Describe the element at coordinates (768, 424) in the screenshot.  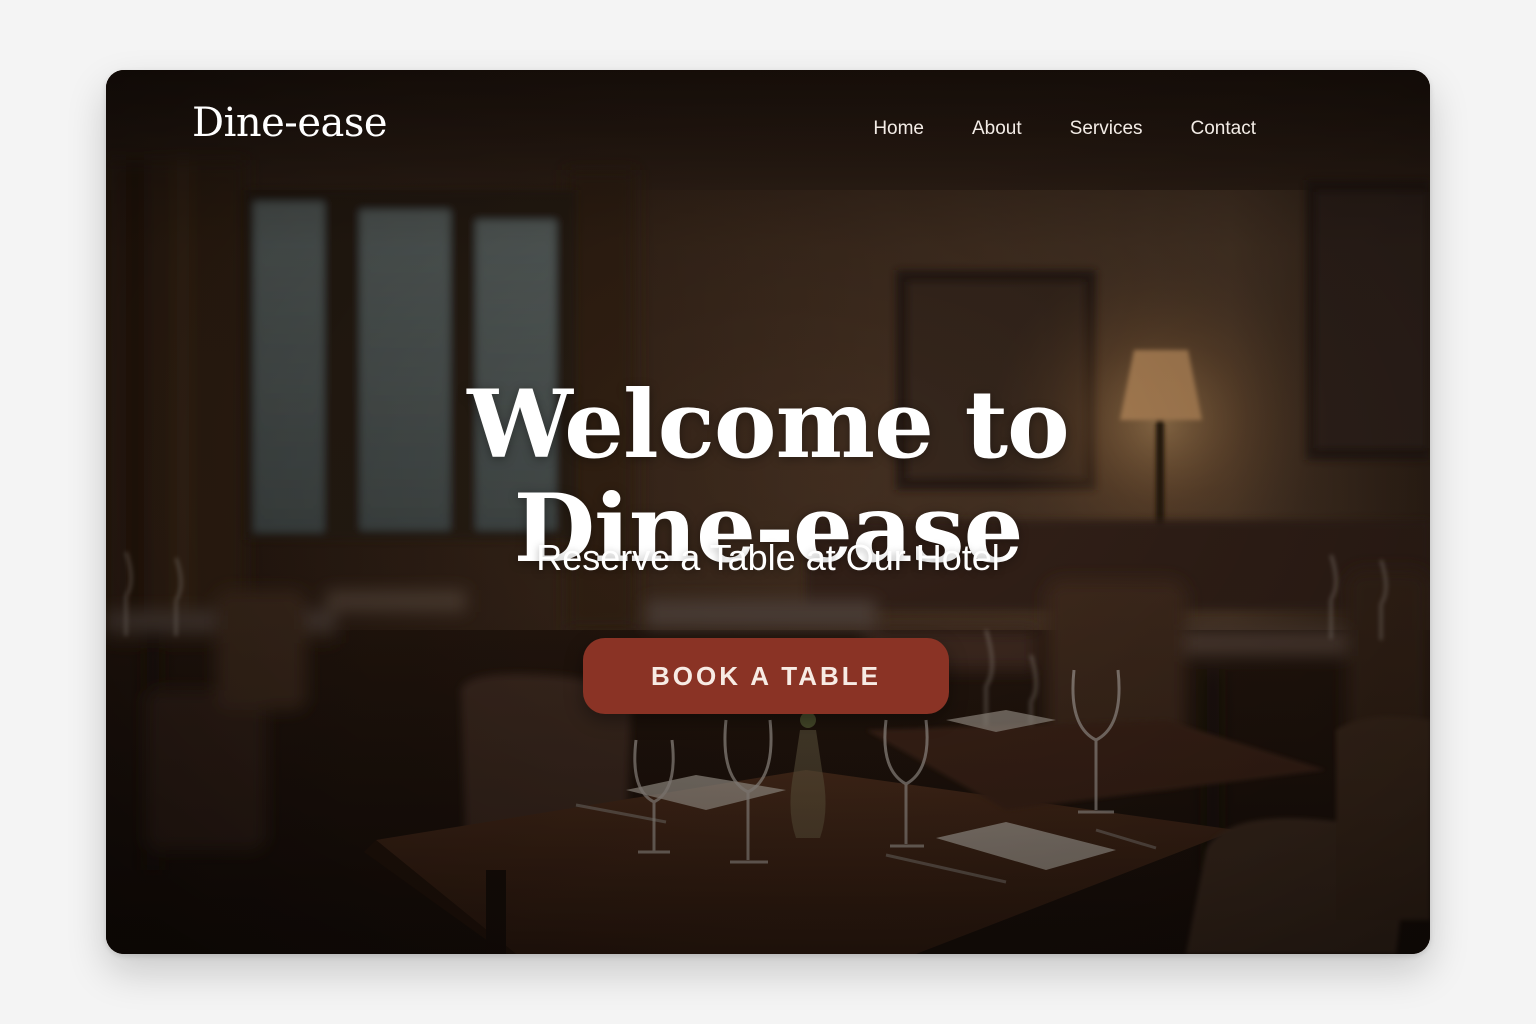
I see `hero-title-line-1: Welcome to` at that location.